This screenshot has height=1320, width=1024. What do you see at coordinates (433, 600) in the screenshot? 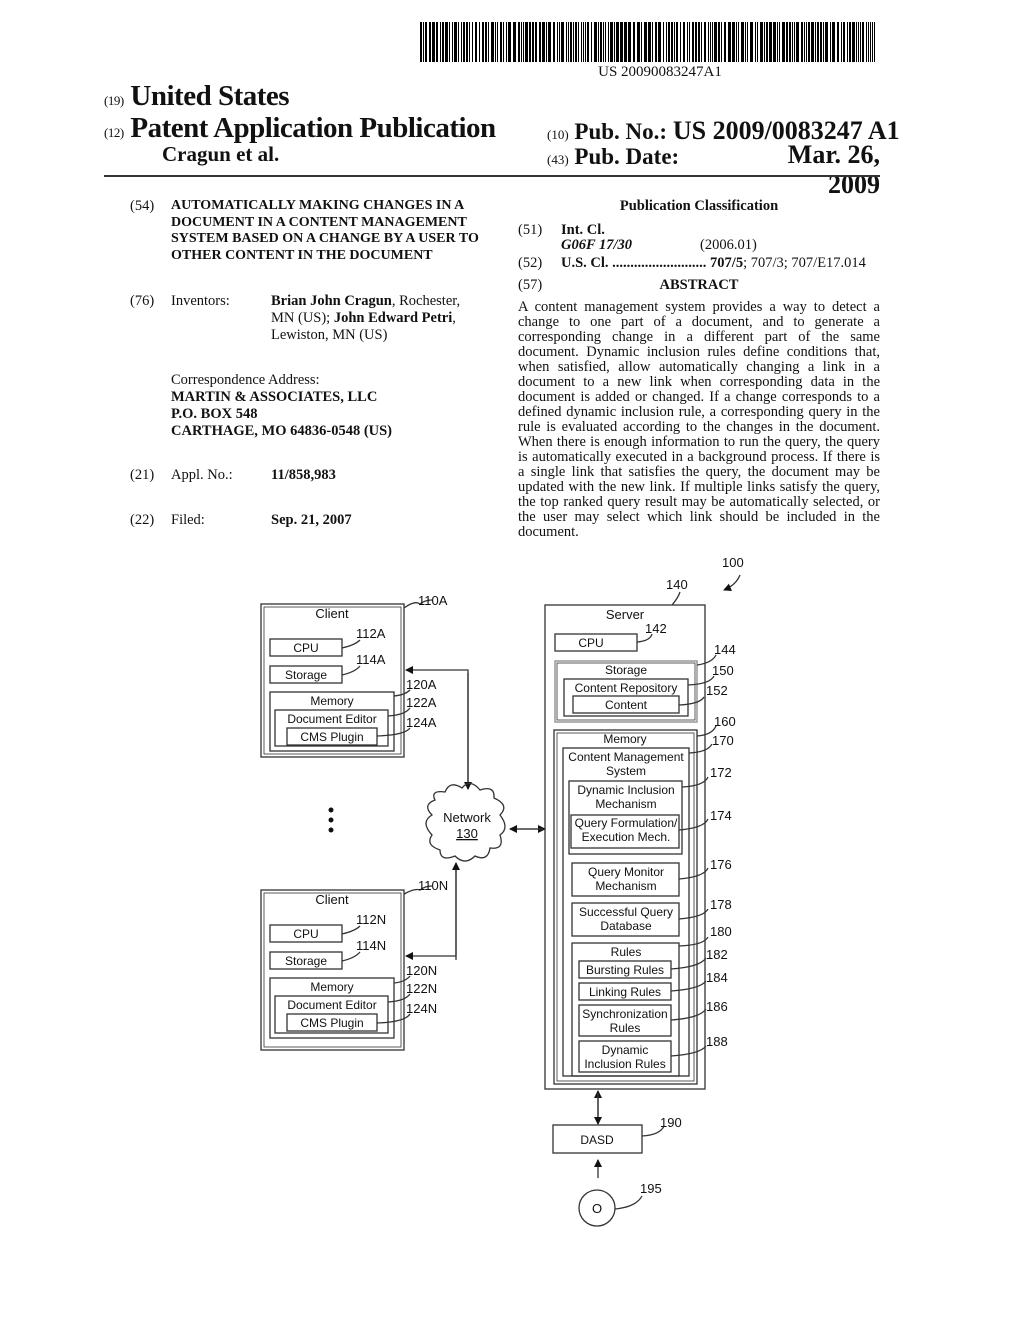
I see `ref-110a: 110A` at bounding box center [433, 600].